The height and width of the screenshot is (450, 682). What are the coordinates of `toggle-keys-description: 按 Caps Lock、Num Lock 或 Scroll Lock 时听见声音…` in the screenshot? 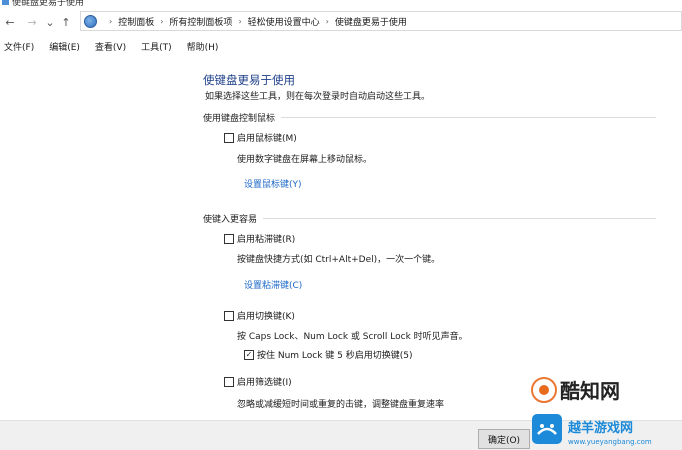 It's located at (352, 337).